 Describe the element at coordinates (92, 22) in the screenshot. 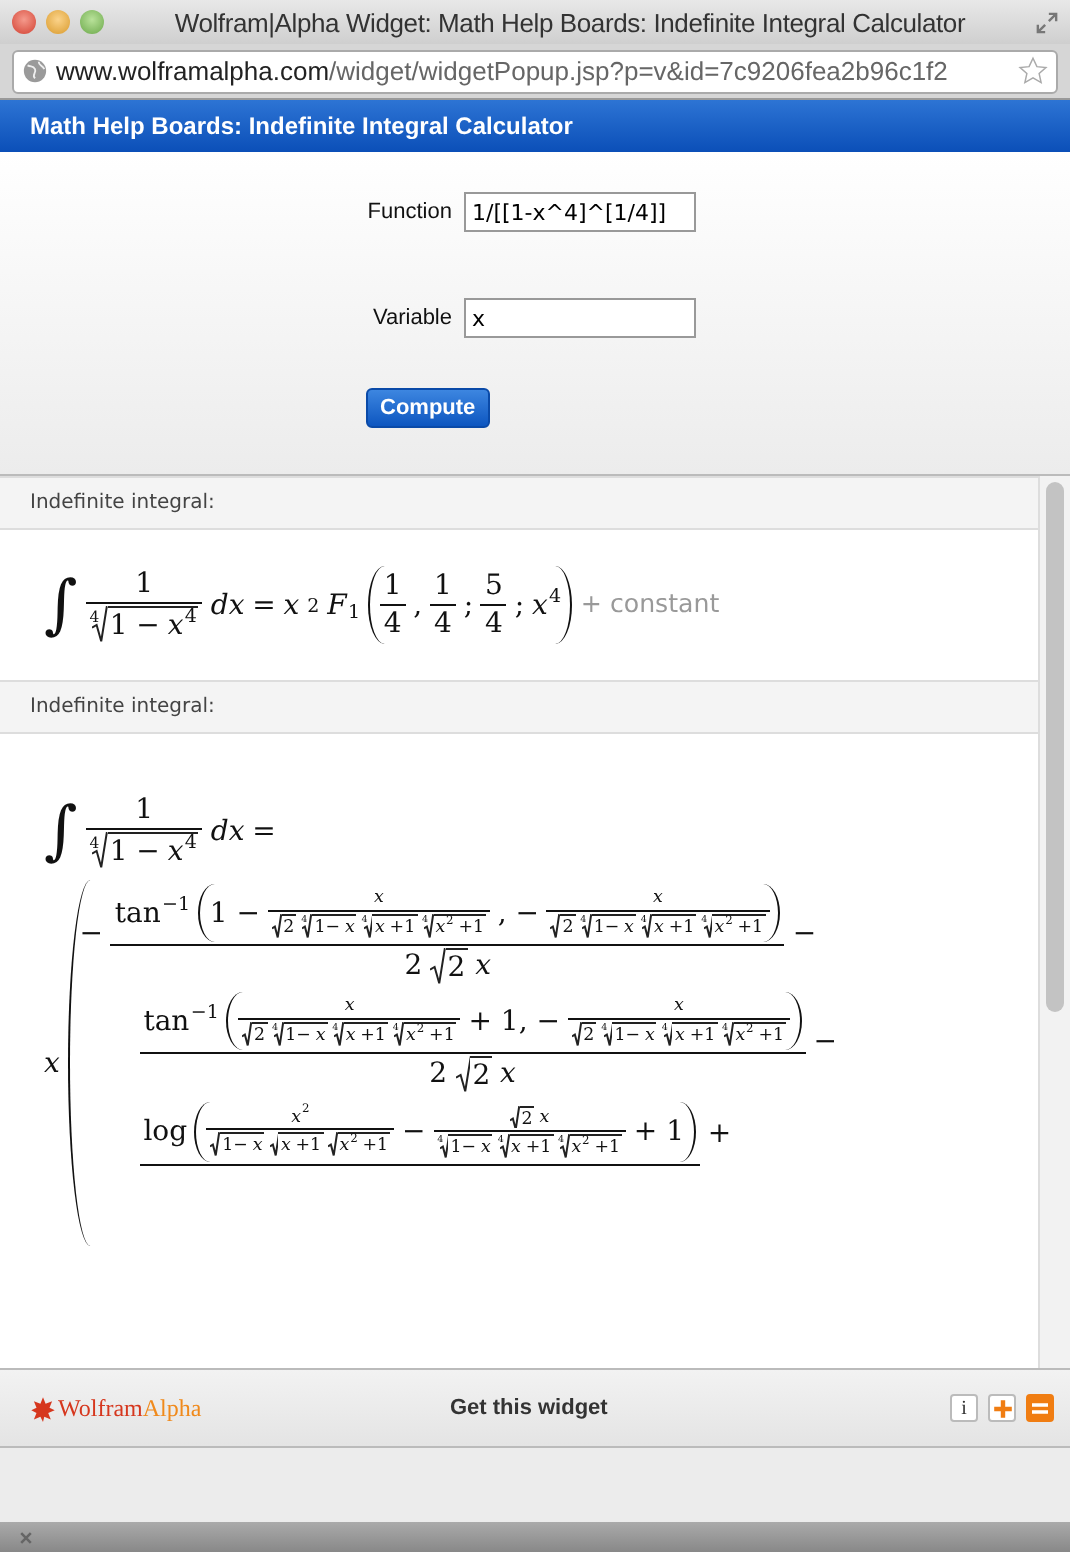

I see `zoom-button` at that location.